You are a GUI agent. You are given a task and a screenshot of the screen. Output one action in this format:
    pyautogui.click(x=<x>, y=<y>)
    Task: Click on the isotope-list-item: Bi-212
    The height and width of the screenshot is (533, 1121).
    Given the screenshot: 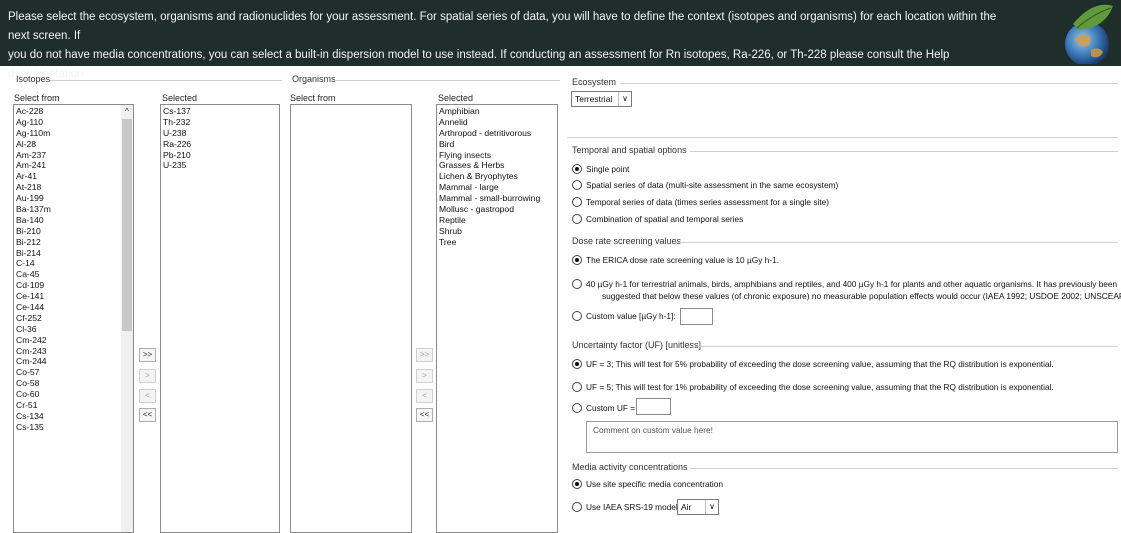 What is the action you would take?
    pyautogui.click(x=73, y=242)
    